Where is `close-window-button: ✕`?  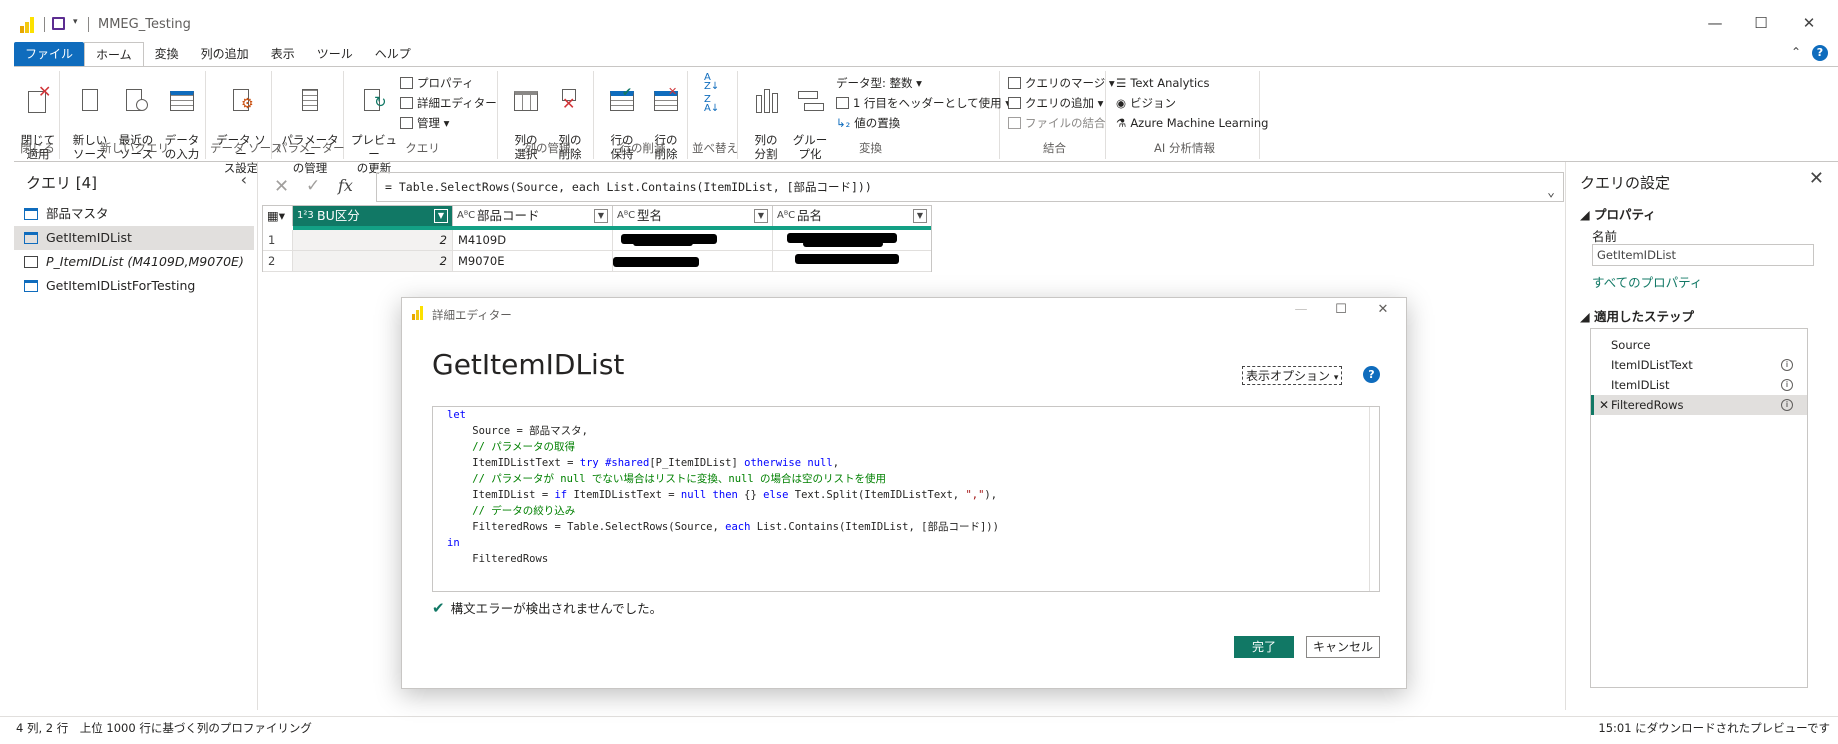
close-window-button: ✕ is located at coordinates (1809, 23).